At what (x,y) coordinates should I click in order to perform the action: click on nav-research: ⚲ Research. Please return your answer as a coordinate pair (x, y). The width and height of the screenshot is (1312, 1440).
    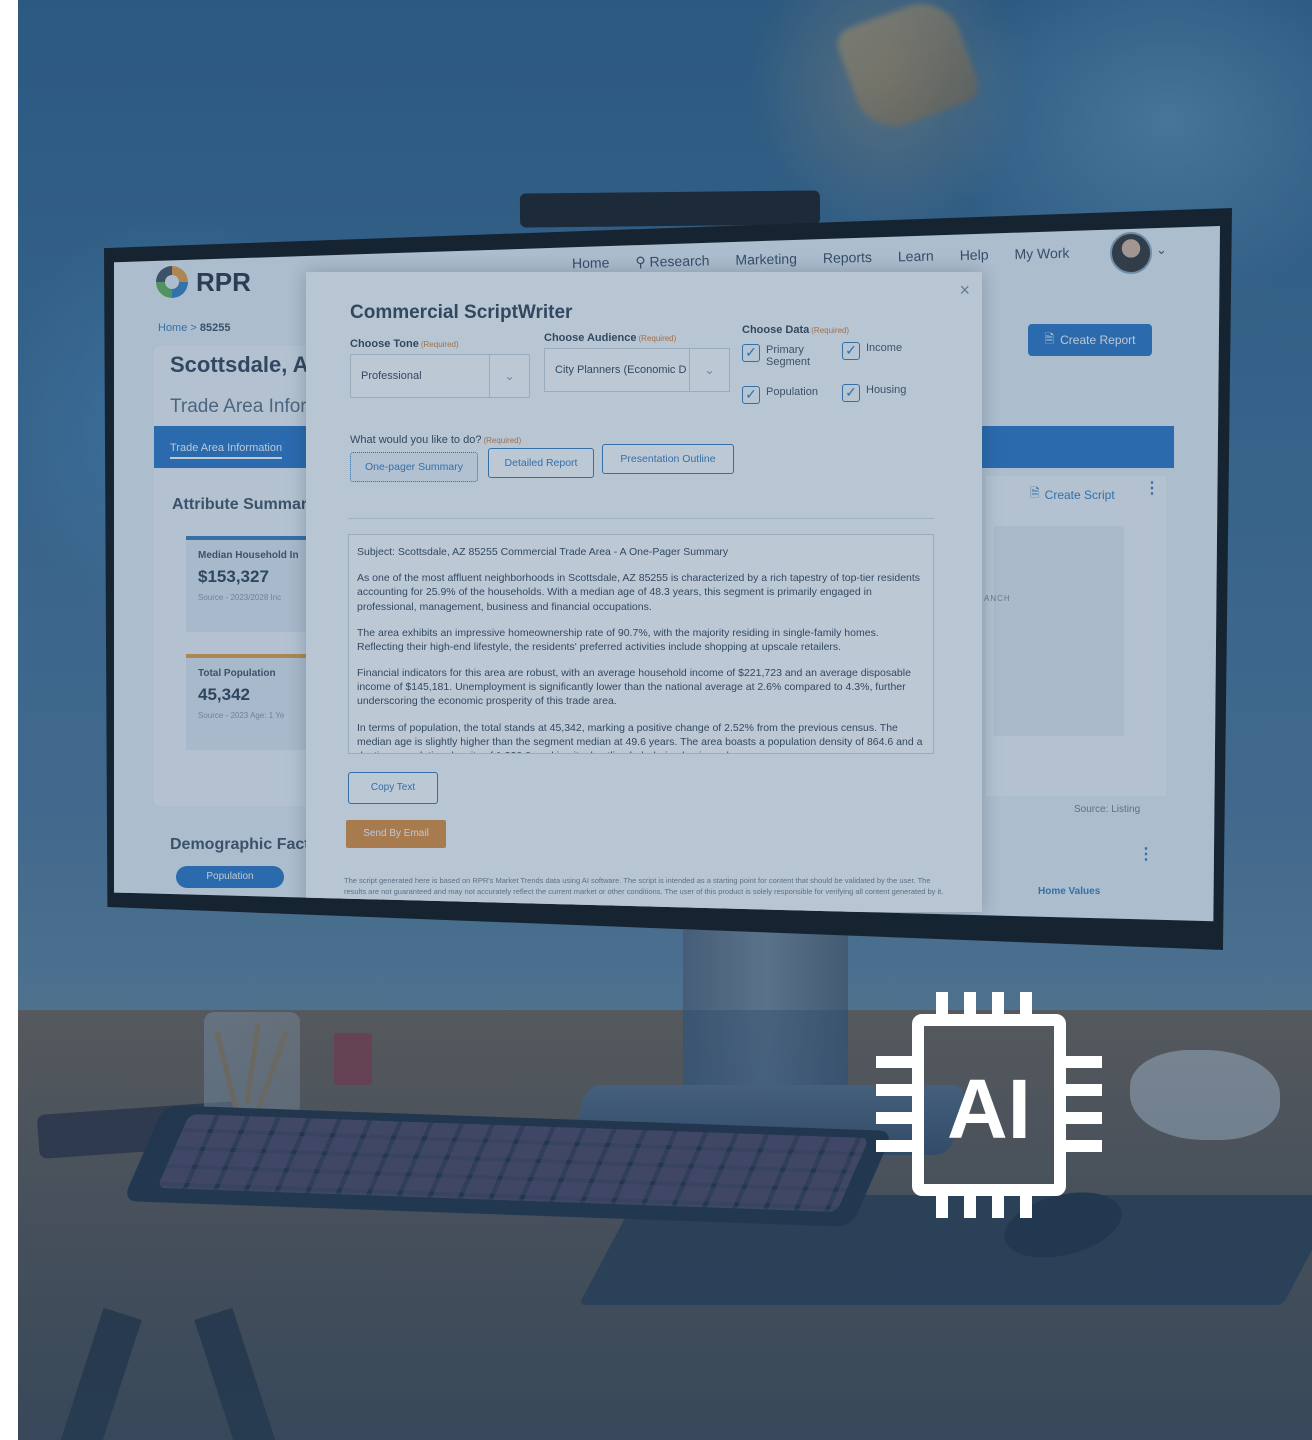
    Looking at the image, I should click on (672, 261).